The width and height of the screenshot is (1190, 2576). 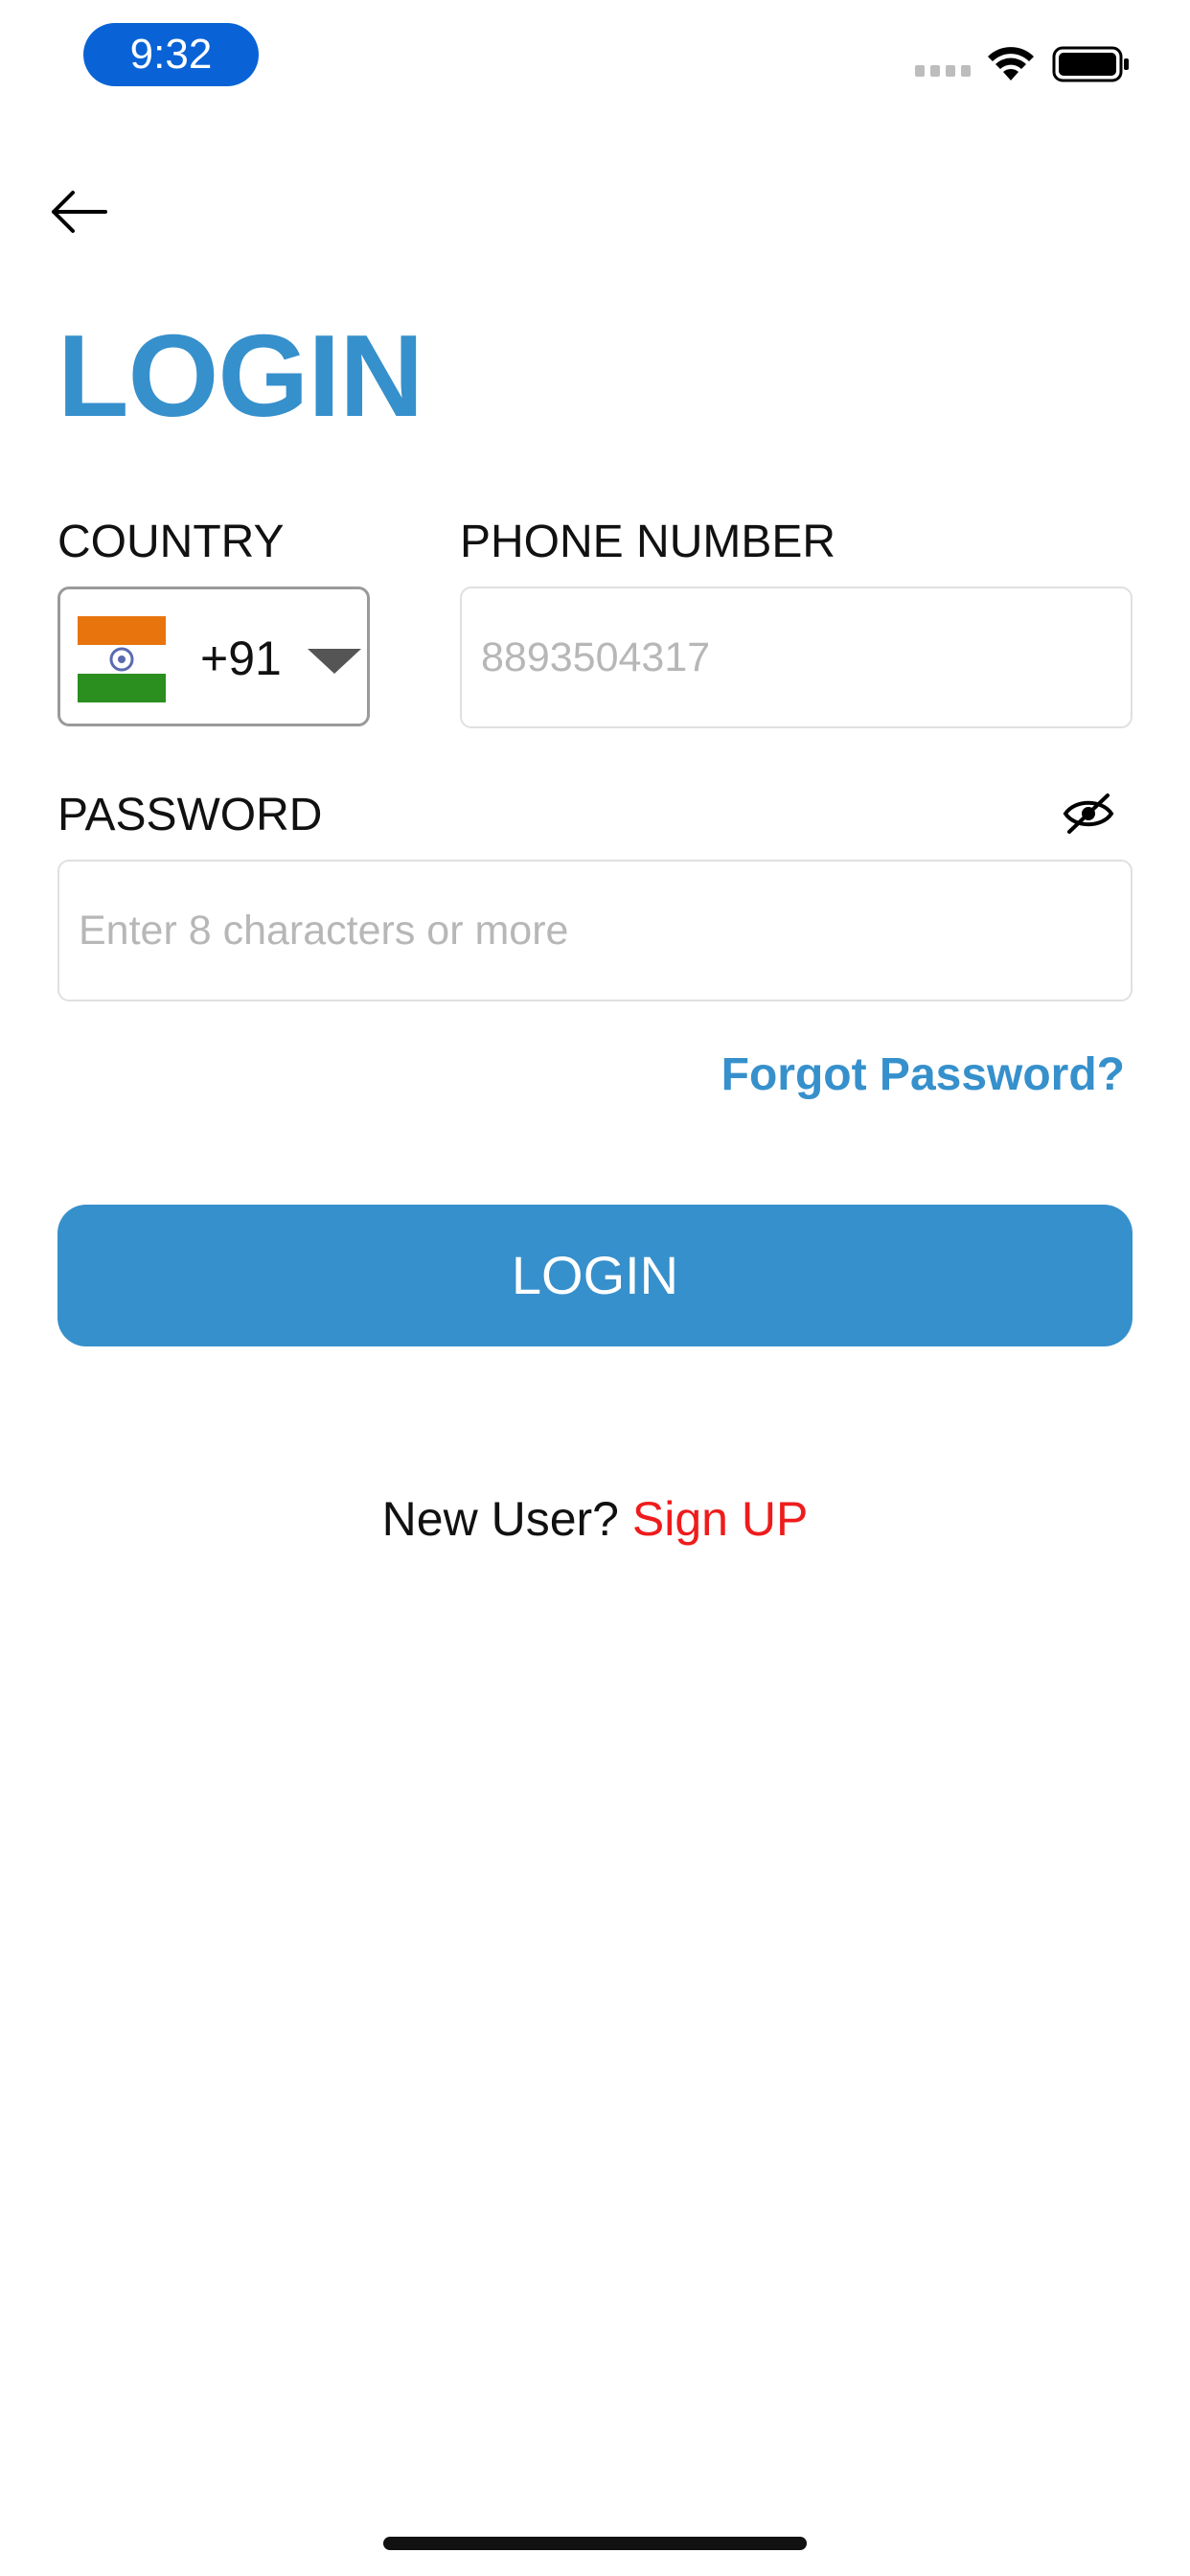 I want to click on password-input: Enter 8 characters or more, so click(x=595, y=930).